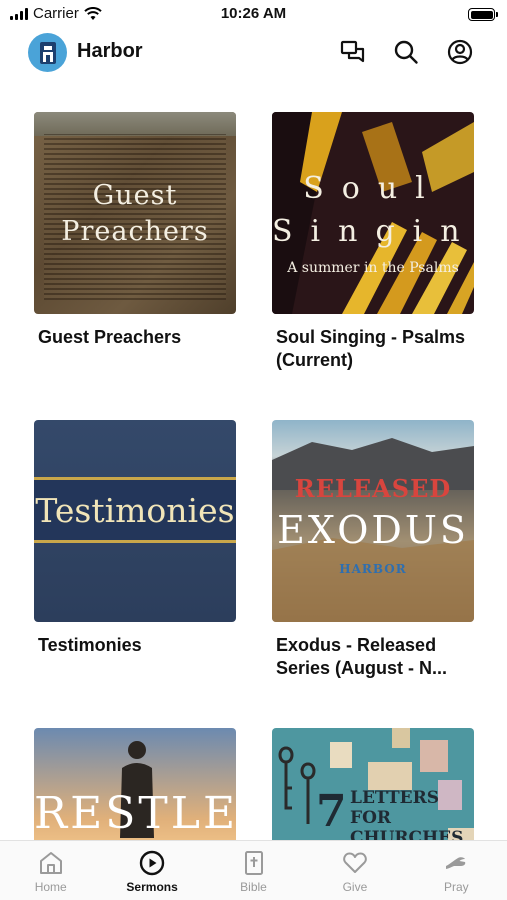 This screenshot has height=900, width=507. I want to click on thumbnail-brand: HARBOR, so click(373, 569).